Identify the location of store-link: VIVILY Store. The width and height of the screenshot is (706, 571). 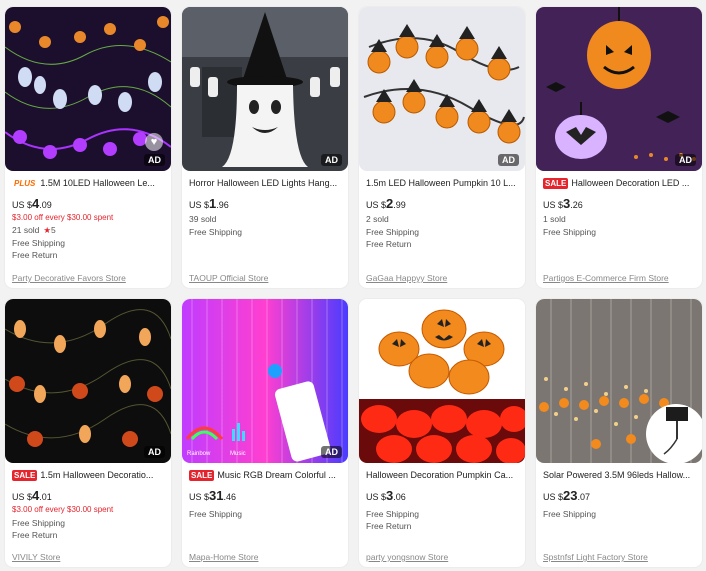
(36, 557).